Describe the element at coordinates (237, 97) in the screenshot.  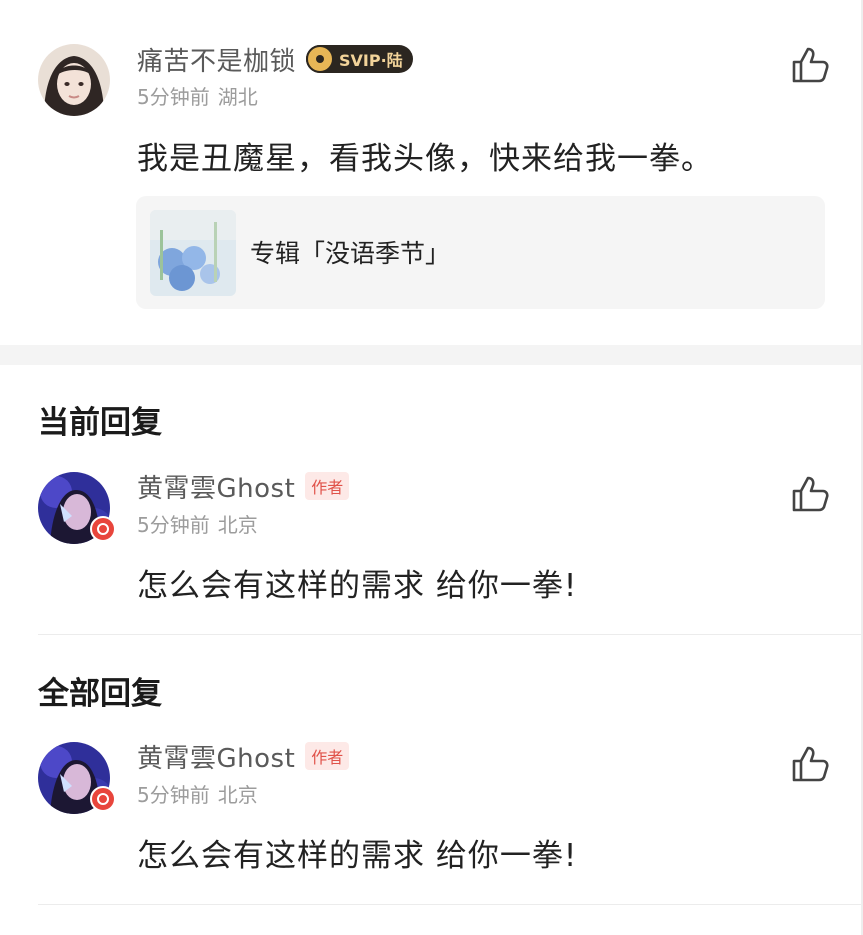
I see `comment-location: 湖北` at that location.